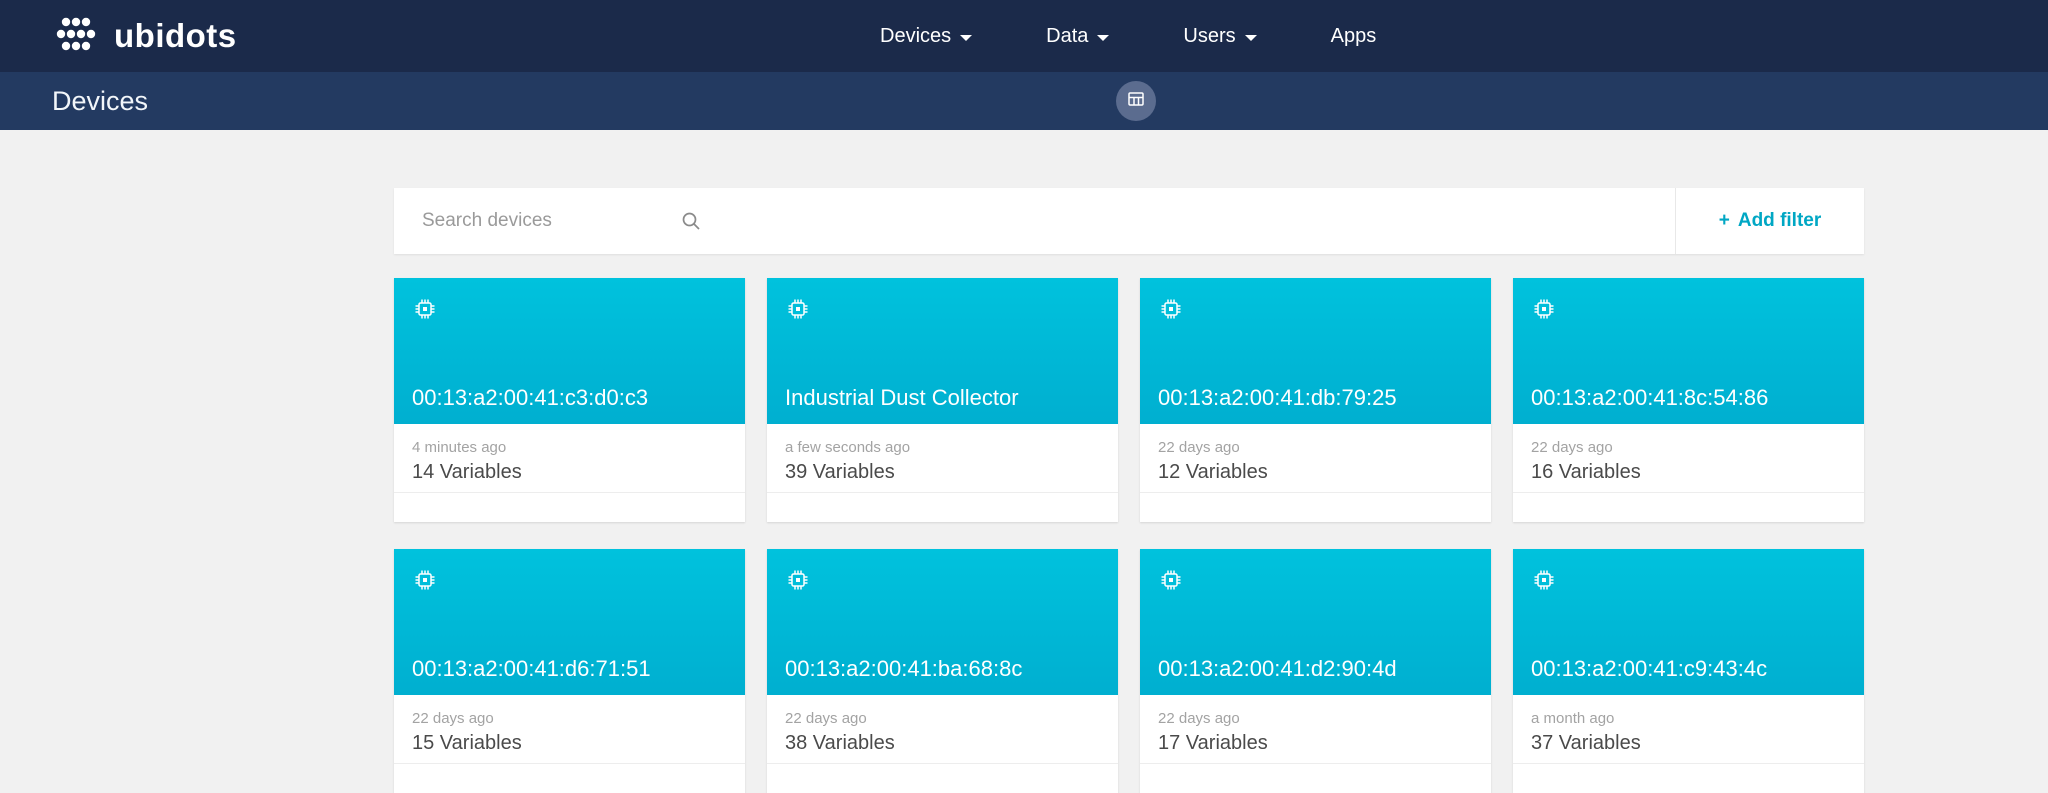  Describe the element at coordinates (1067, 35) in the screenshot. I see `nav-item-label: Data` at that location.